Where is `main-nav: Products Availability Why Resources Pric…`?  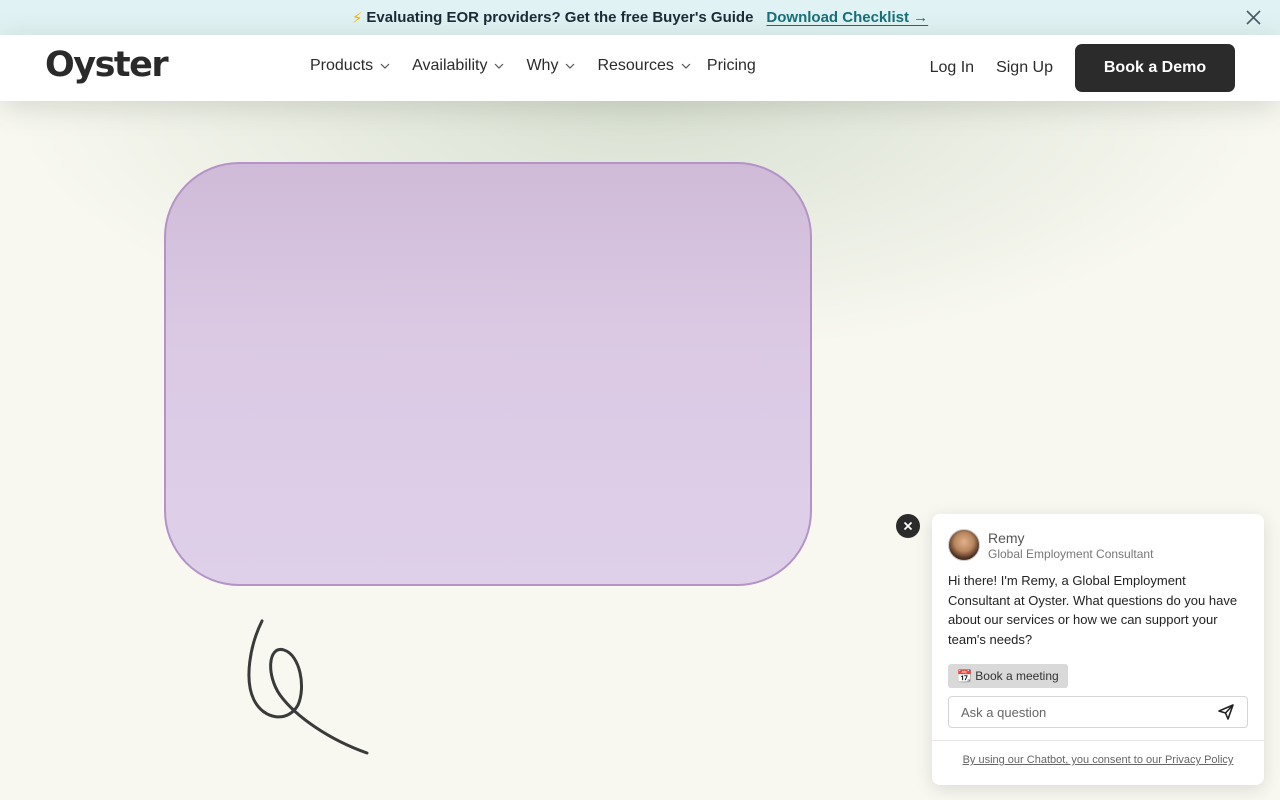
main-nav: Products Availability Why Resources Pric… is located at coordinates (544, 66).